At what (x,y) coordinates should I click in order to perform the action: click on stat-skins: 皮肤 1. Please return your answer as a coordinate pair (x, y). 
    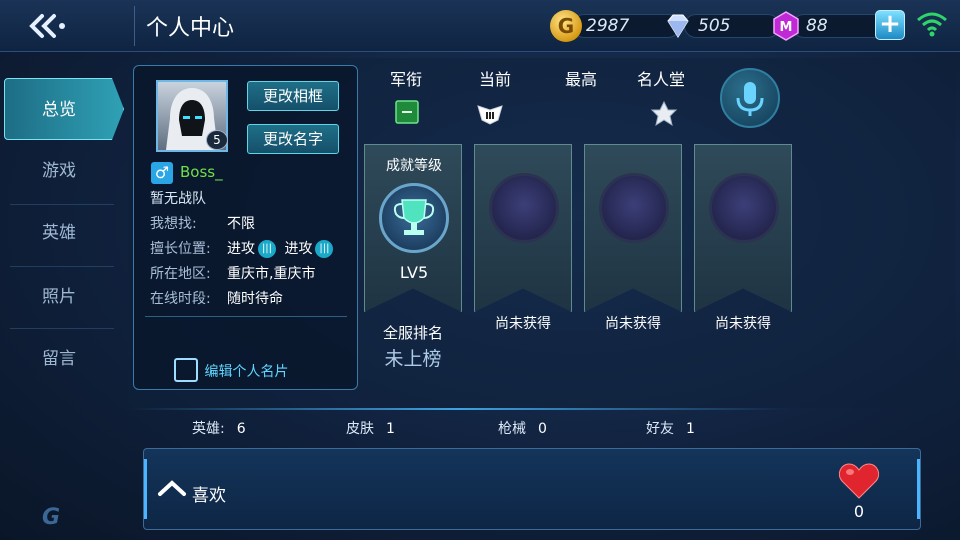
    Looking at the image, I should click on (370, 428).